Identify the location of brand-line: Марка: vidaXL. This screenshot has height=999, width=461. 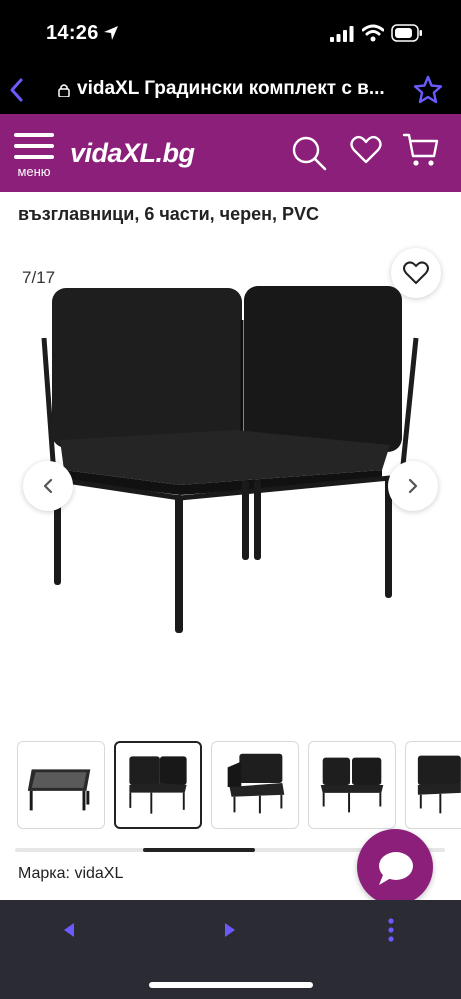
(71, 873).